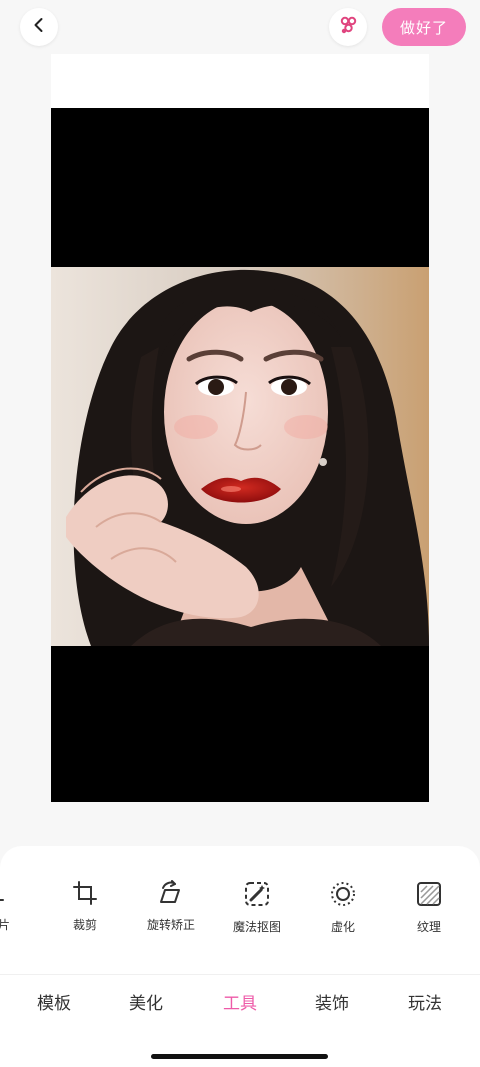 The width and height of the screenshot is (480, 1067). I want to click on back-button, so click(39, 27).